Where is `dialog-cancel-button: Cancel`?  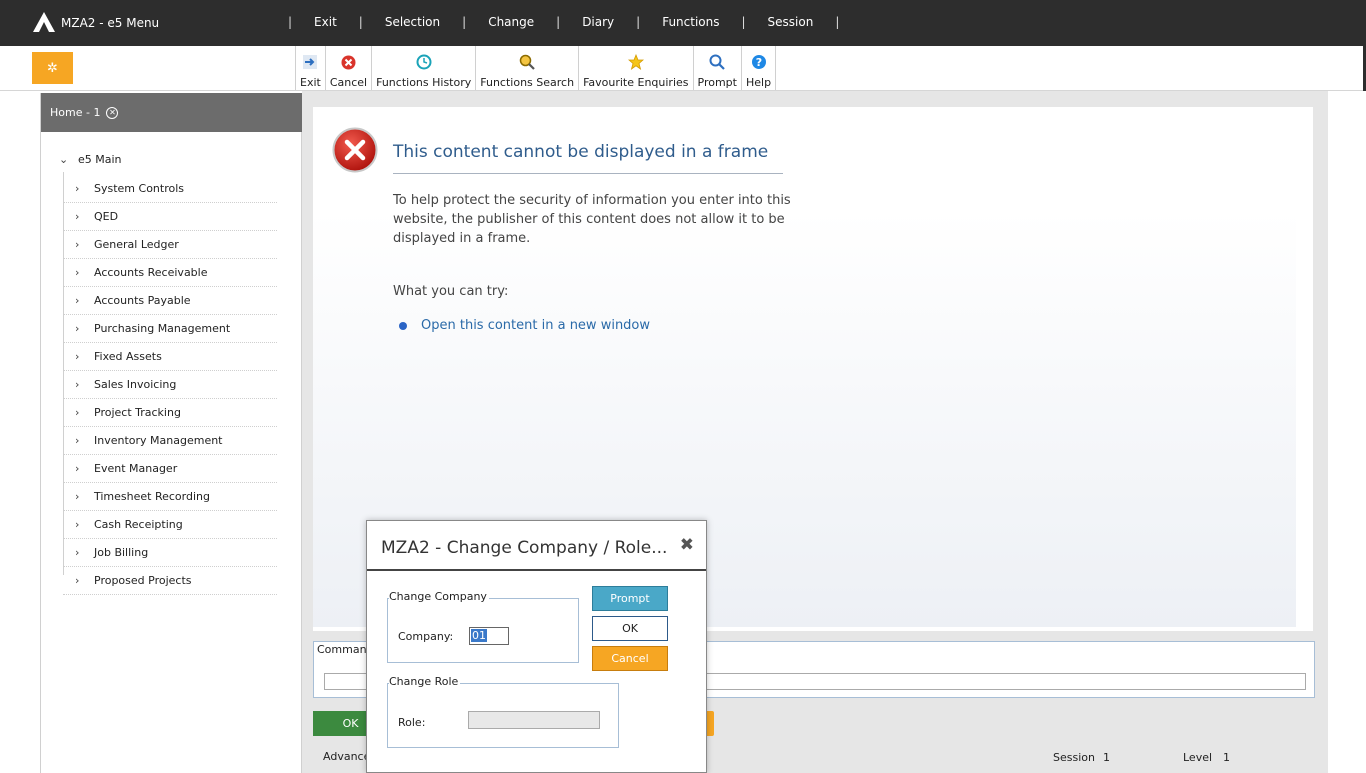 dialog-cancel-button: Cancel is located at coordinates (630, 658).